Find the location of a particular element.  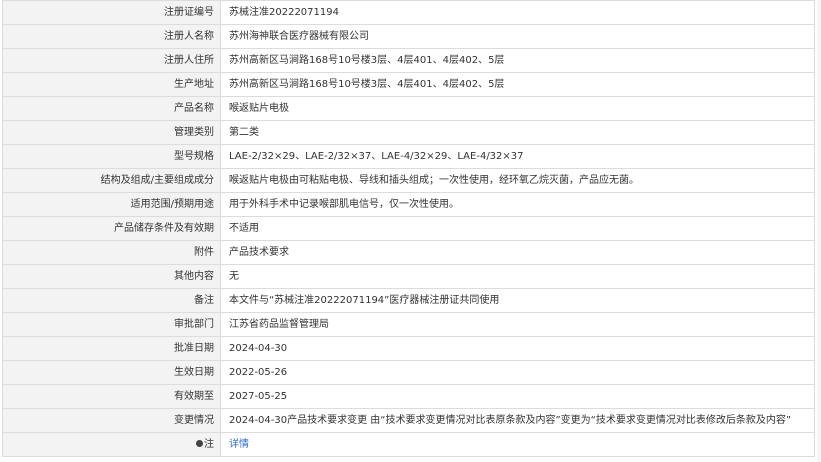

table-row: 适用范围/预期用途 用于外科手术中记录喉部肌电信号，仅一次性使用。 is located at coordinates (408, 204).